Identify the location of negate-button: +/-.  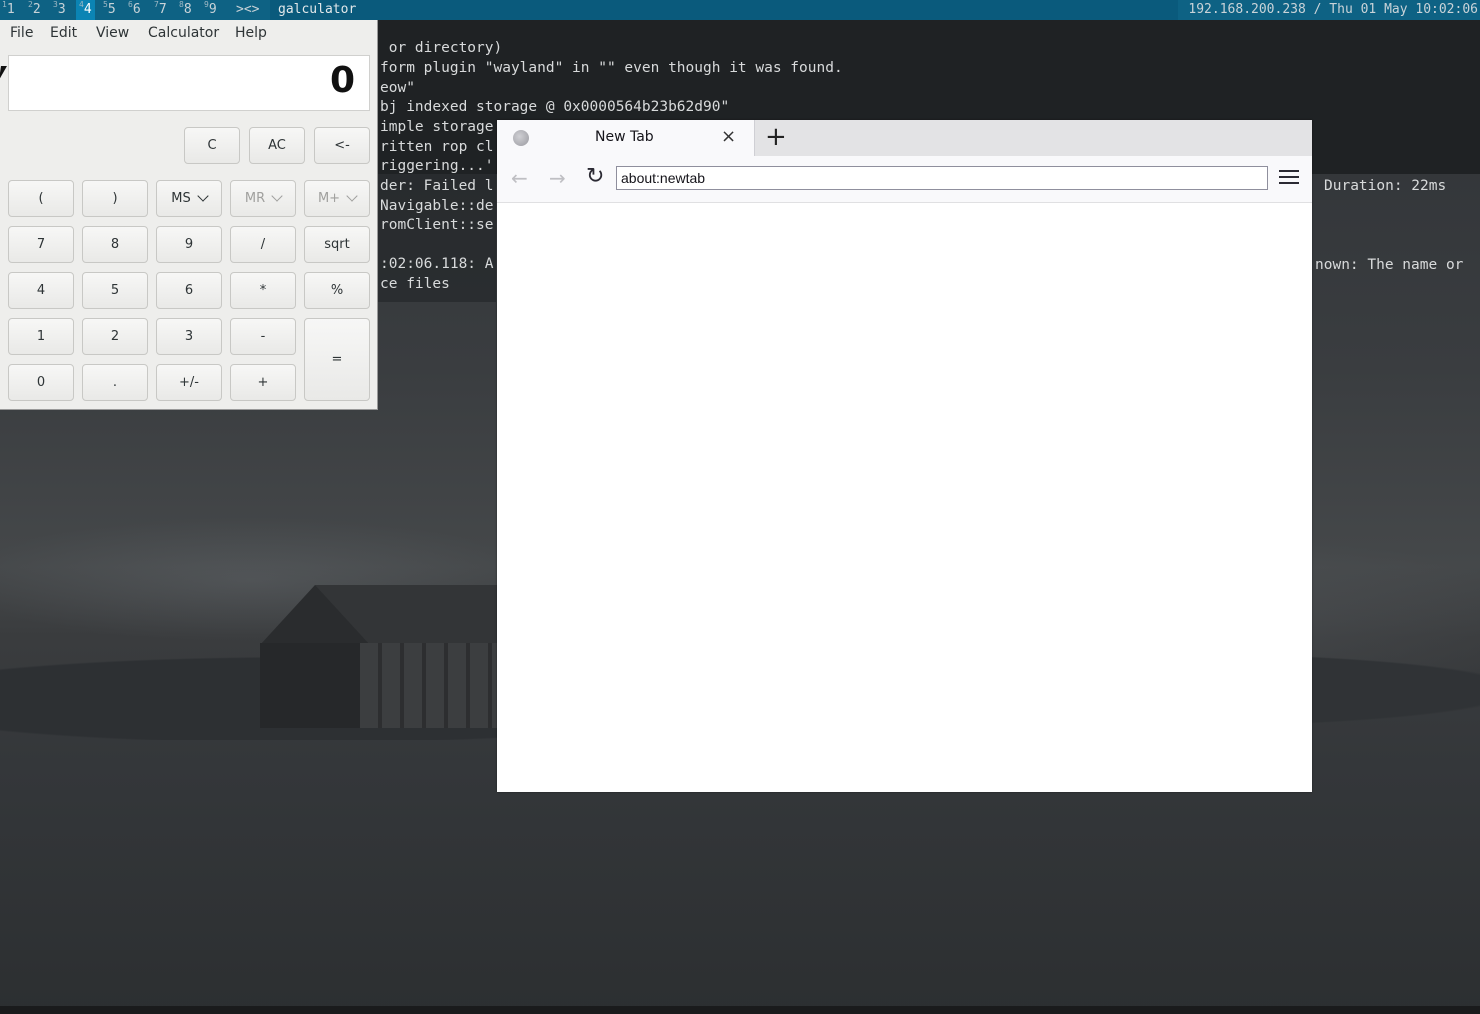
(189, 382).